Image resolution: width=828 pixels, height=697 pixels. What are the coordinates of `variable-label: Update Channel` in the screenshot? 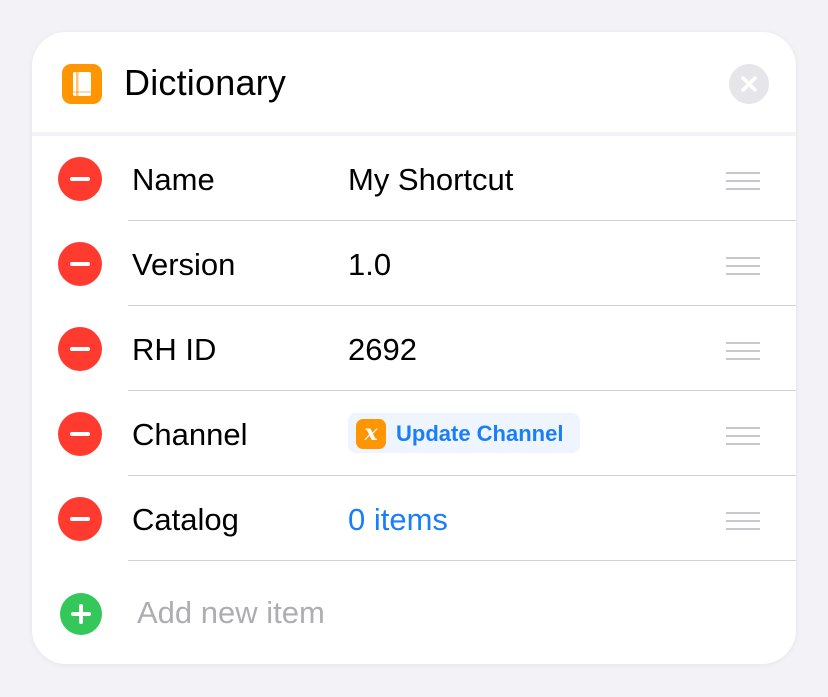 It's located at (480, 433).